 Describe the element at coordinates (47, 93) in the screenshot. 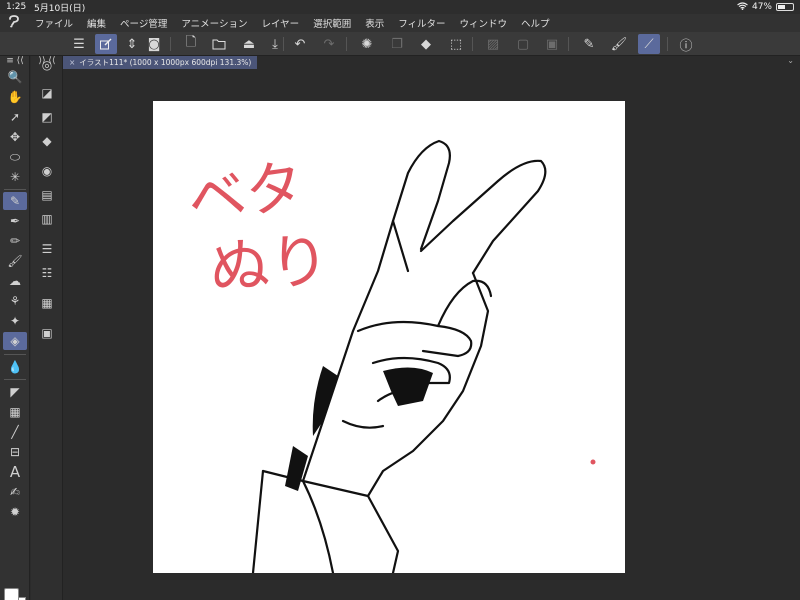

I see `eraser-hard-icon: ◪` at that location.